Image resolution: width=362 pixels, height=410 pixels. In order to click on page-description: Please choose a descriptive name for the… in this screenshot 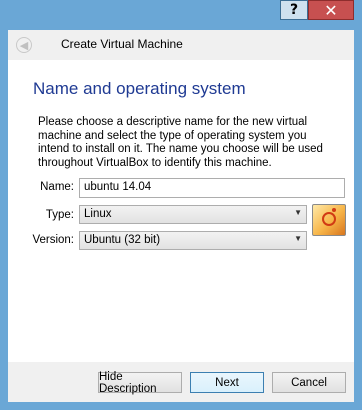, I will do `click(180, 142)`.